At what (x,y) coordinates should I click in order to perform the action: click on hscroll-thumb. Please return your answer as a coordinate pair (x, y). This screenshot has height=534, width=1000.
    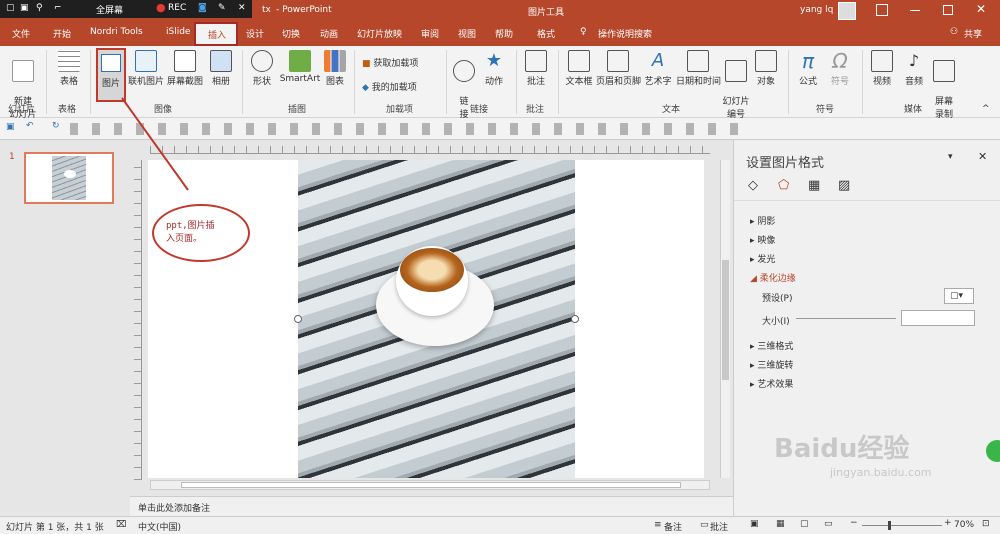
    Looking at the image, I should click on (431, 485).